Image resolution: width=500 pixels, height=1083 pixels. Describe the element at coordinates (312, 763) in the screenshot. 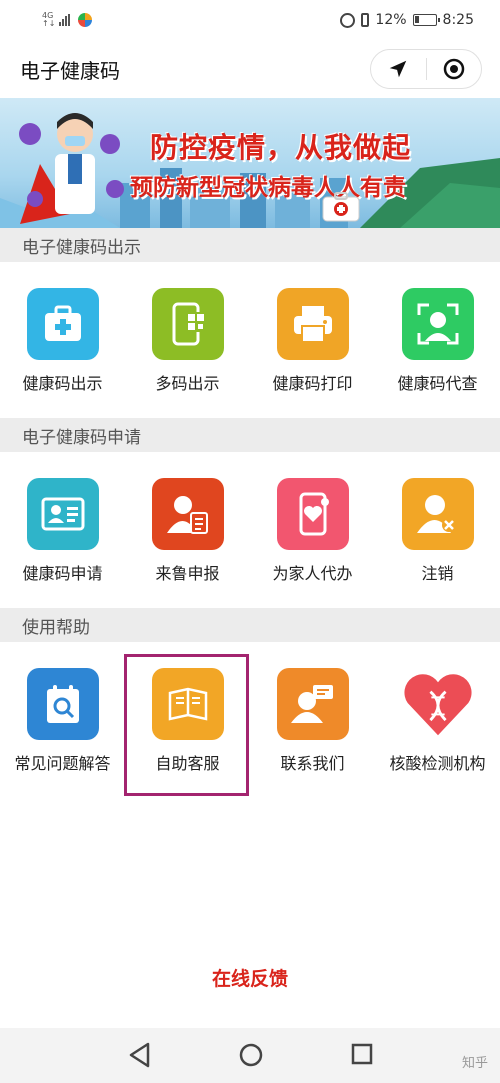

I see `grid-label: 联系我们` at that location.